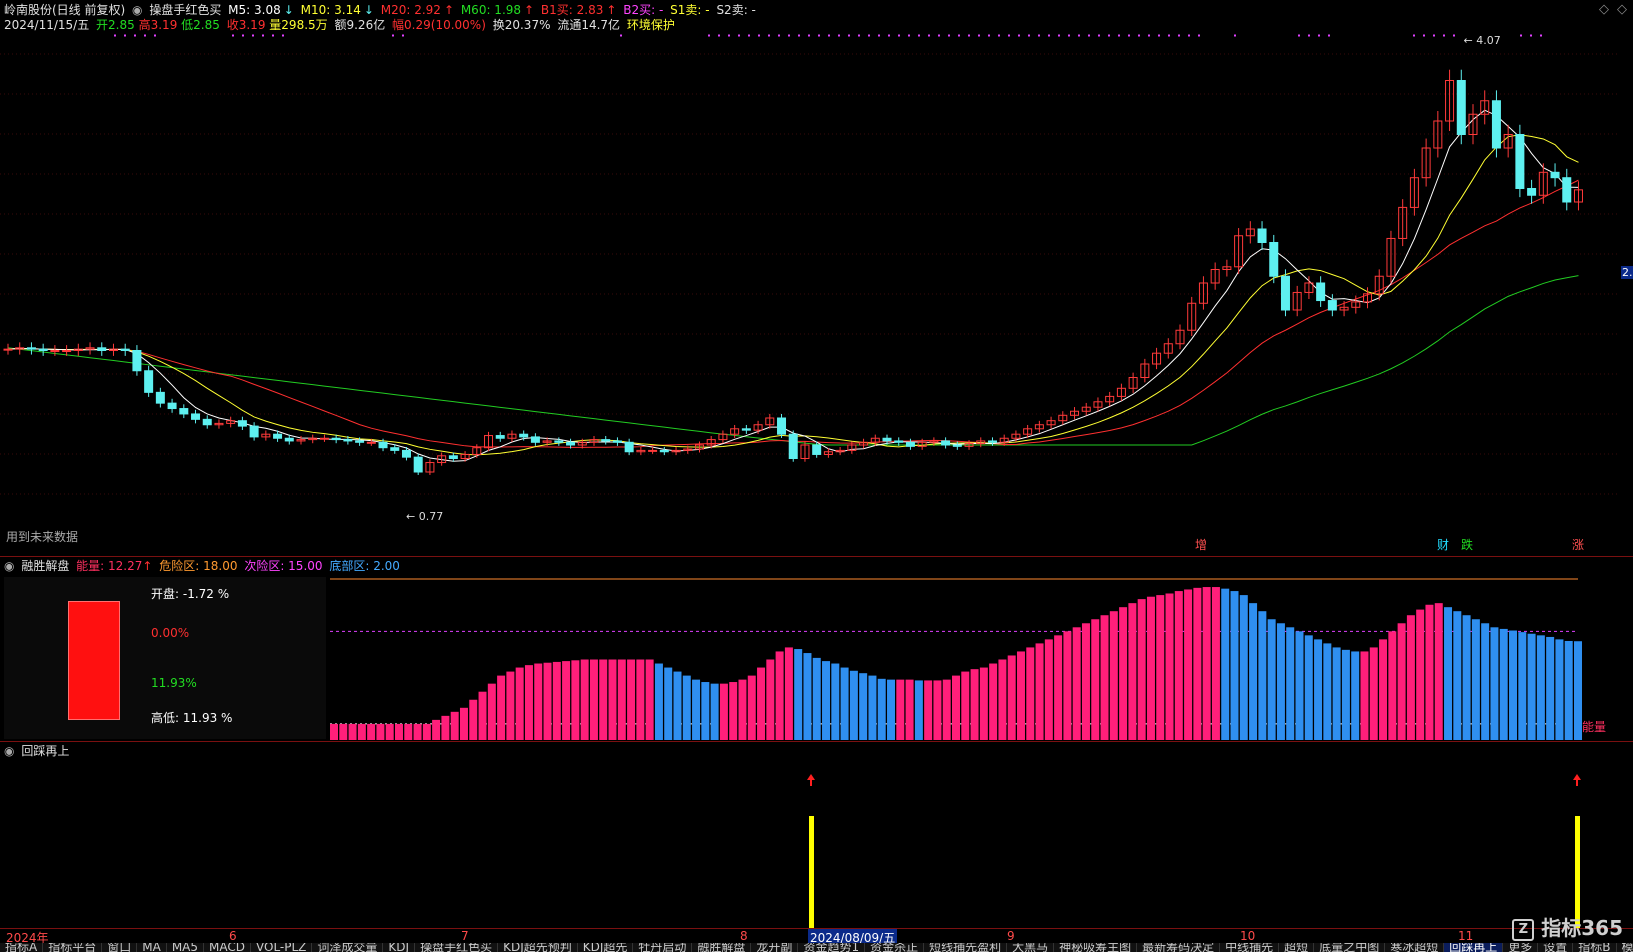  I want to click on axis-month: 11, so click(1466, 936).